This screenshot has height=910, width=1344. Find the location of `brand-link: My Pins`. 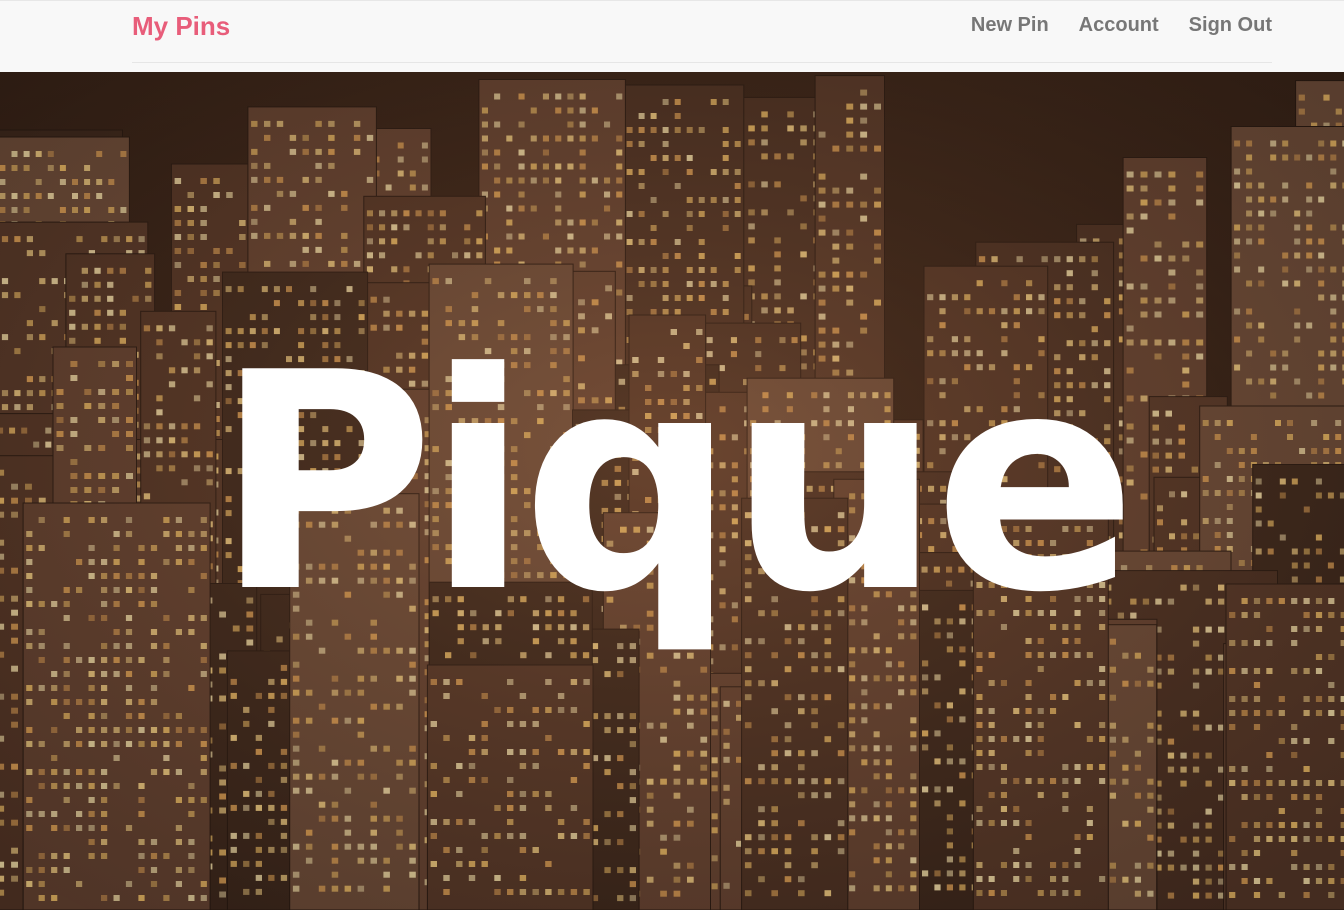

brand-link: My Pins is located at coordinates (181, 26).